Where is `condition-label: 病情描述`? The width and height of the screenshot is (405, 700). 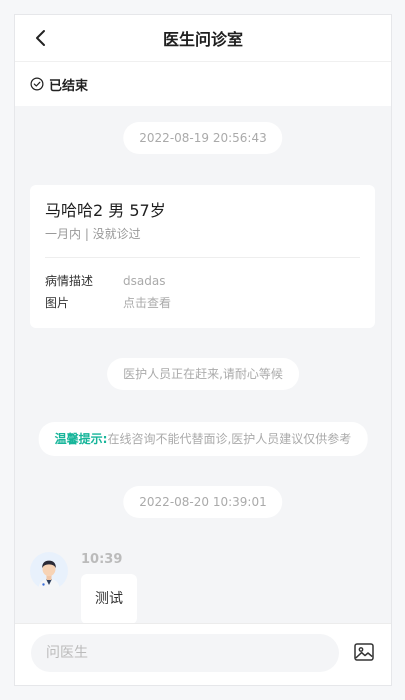
condition-label: 病情描述 is located at coordinates (69, 281).